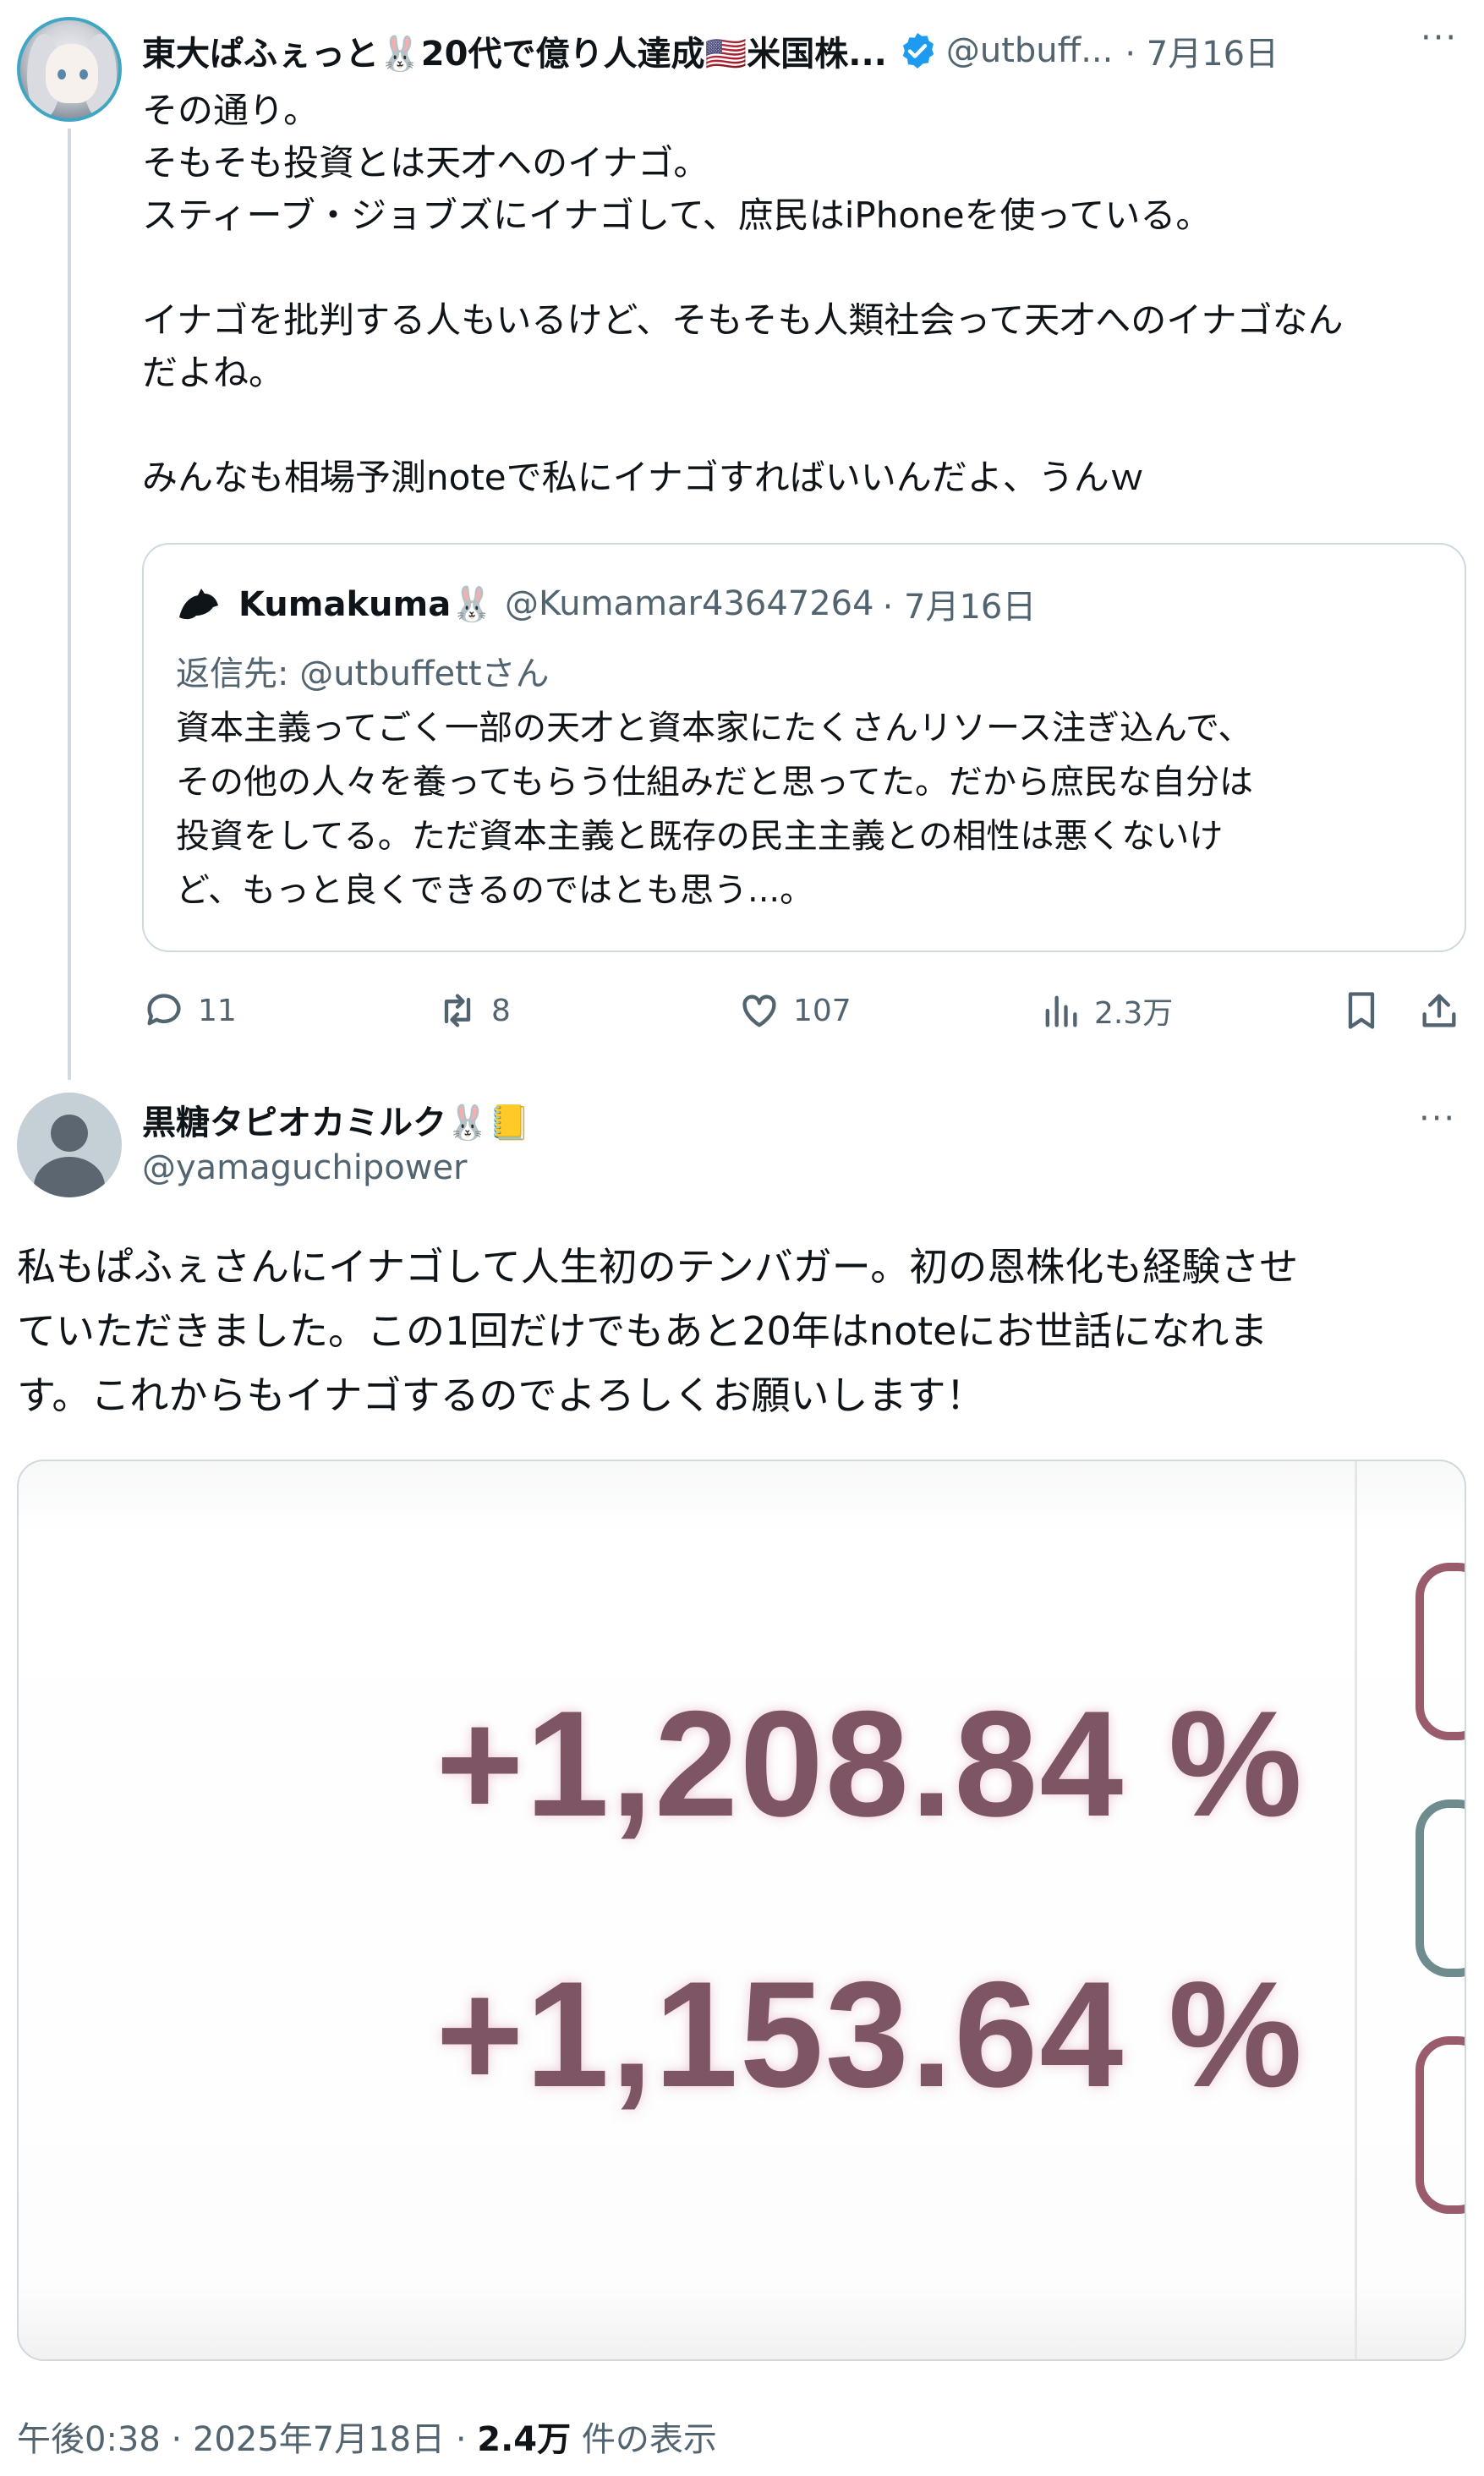  Describe the element at coordinates (217, 1010) in the screenshot. I see `reply-count: 11` at that location.